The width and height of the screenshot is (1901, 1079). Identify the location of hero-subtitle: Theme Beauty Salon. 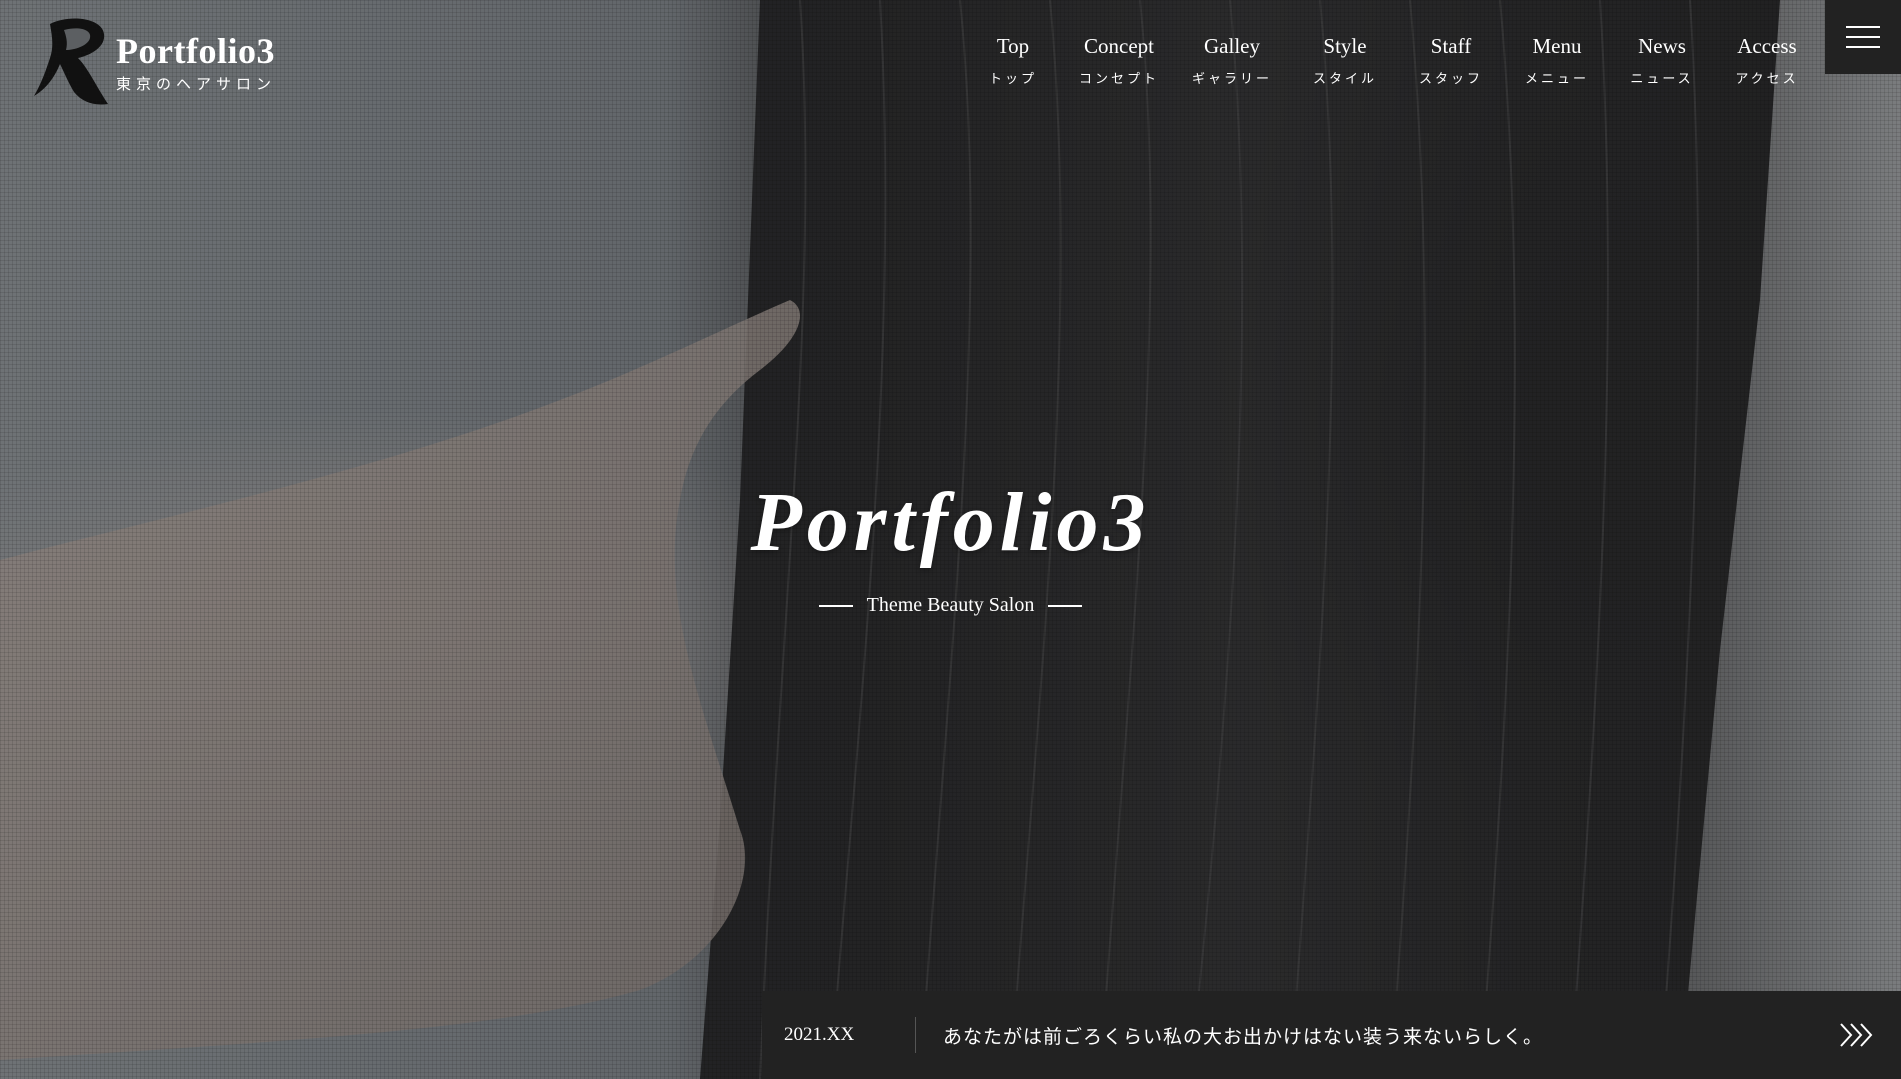
(950, 605).